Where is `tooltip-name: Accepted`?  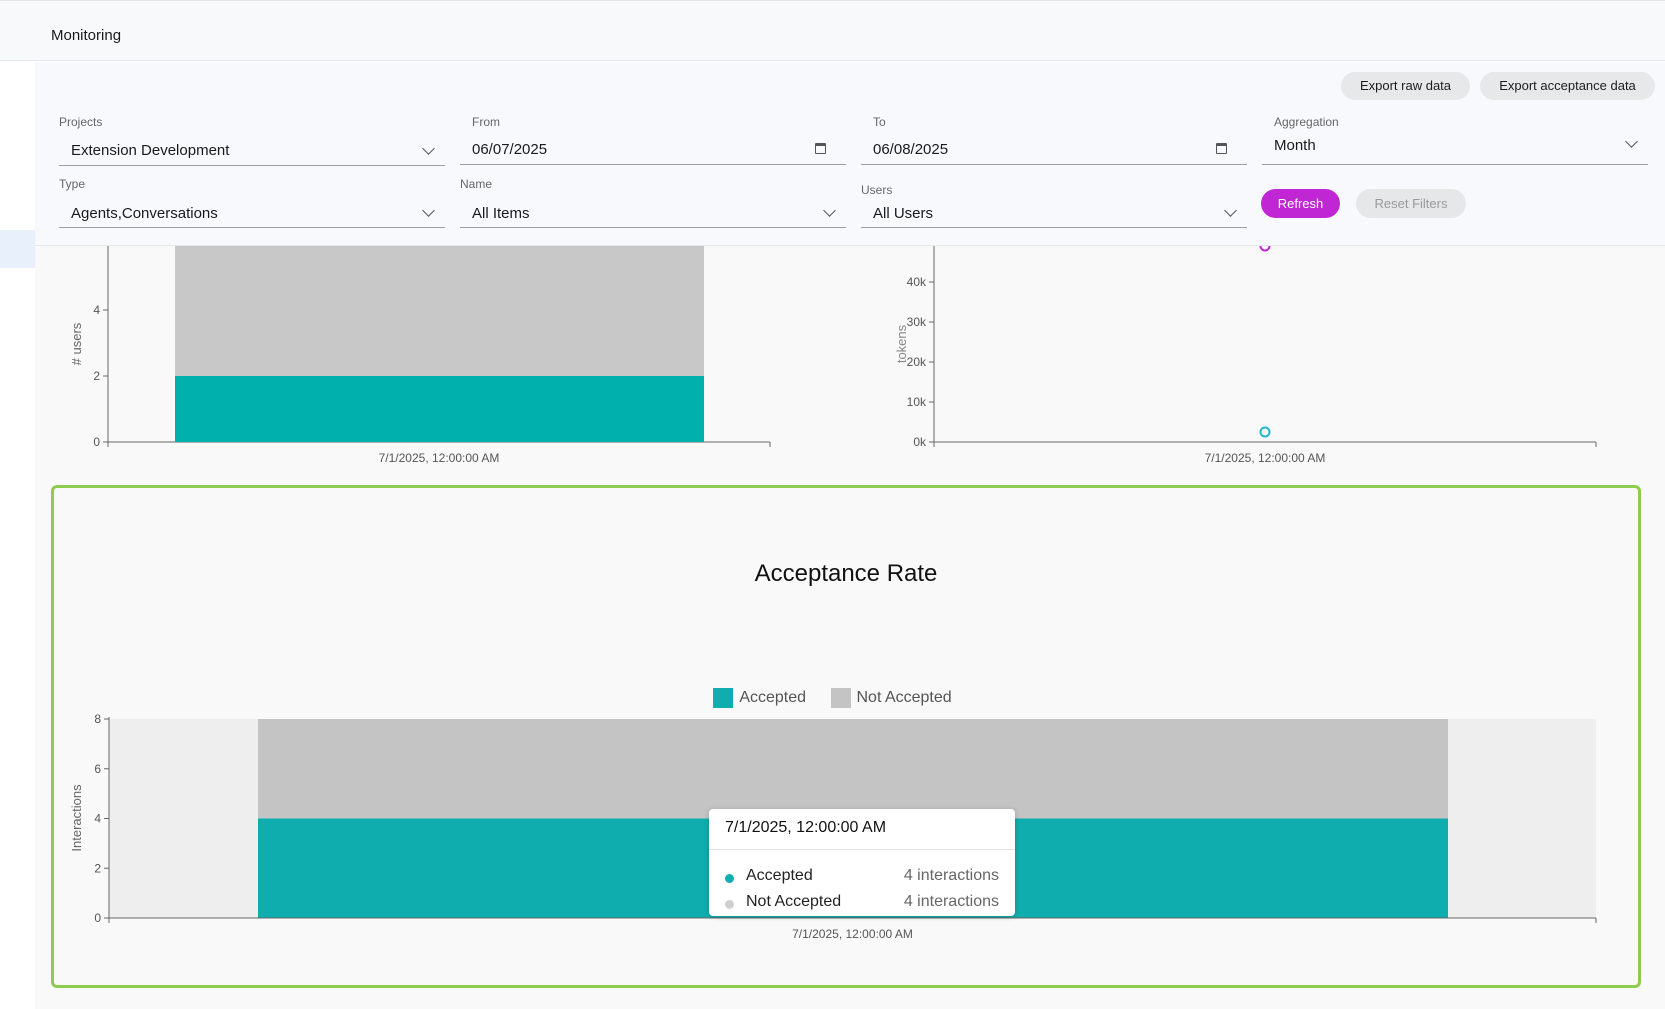 tooltip-name: Accepted is located at coordinates (779, 875).